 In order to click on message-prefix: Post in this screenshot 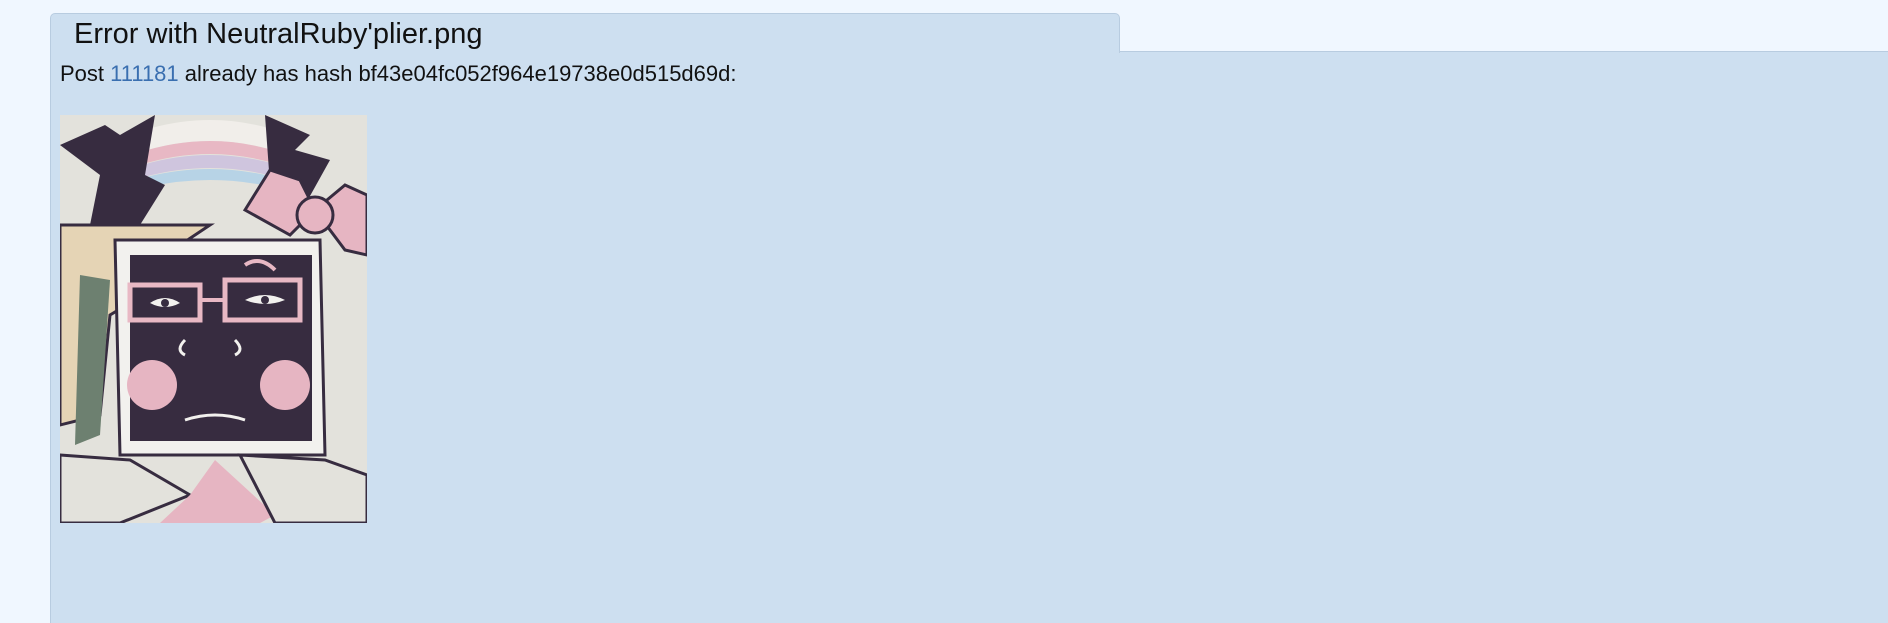, I will do `click(85, 73)`.